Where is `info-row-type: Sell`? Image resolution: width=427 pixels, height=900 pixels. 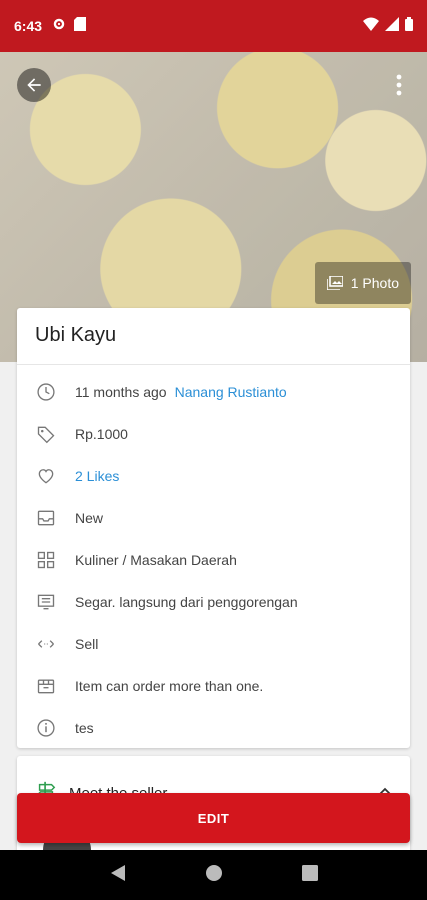 info-row-type: Sell is located at coordinates (213, 644).